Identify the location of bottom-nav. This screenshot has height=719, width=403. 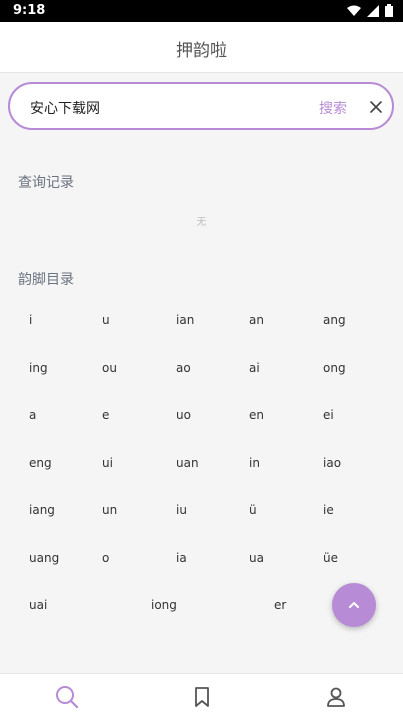
(201, 696).